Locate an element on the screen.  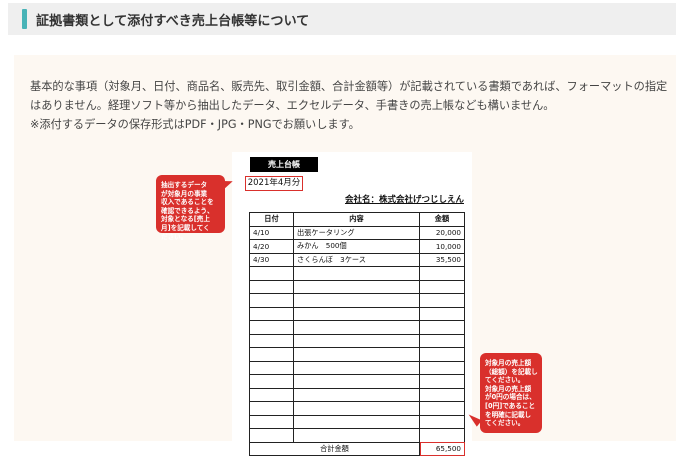
table-row: 4/10 出張ケータリング 20,000 is located at coordinates (357, 232).